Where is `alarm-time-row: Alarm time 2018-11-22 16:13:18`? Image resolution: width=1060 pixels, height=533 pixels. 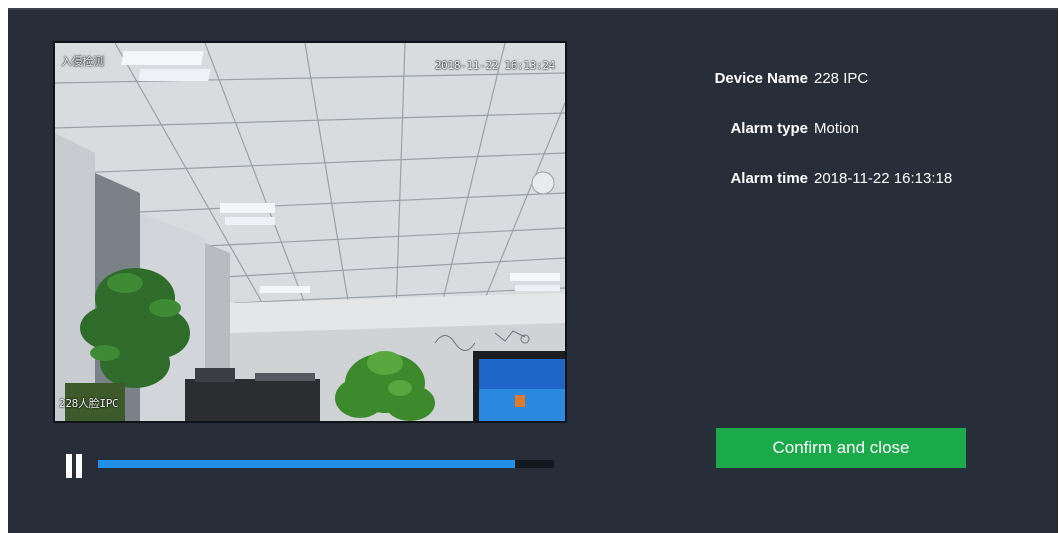 alarm-time-row: Alarm time 2018-11-22 16:13:18 is located at coordinates (825, 178).